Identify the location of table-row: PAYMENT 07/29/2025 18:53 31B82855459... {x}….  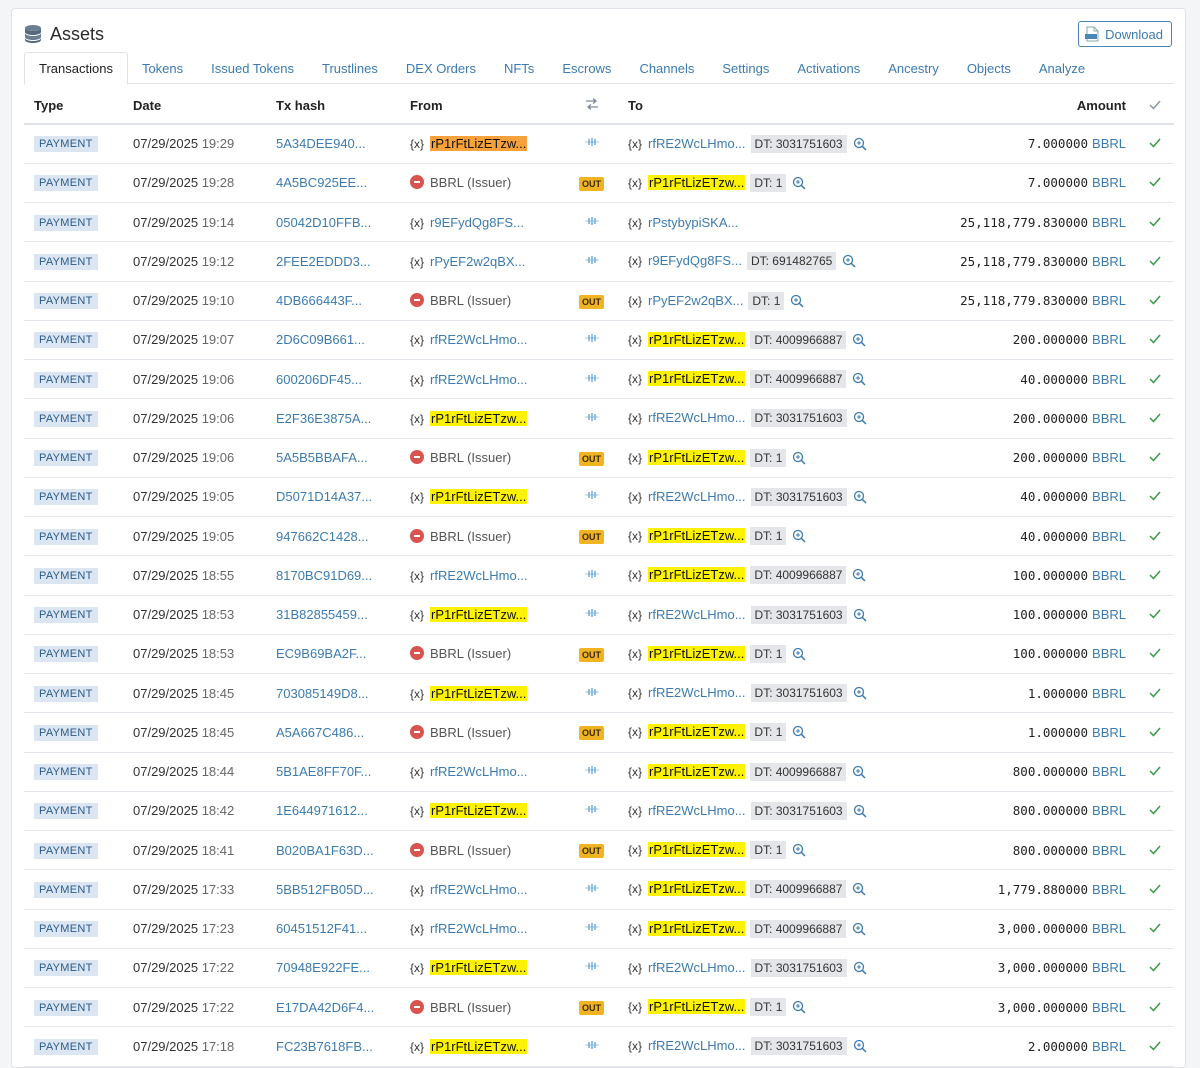
(599, 615).